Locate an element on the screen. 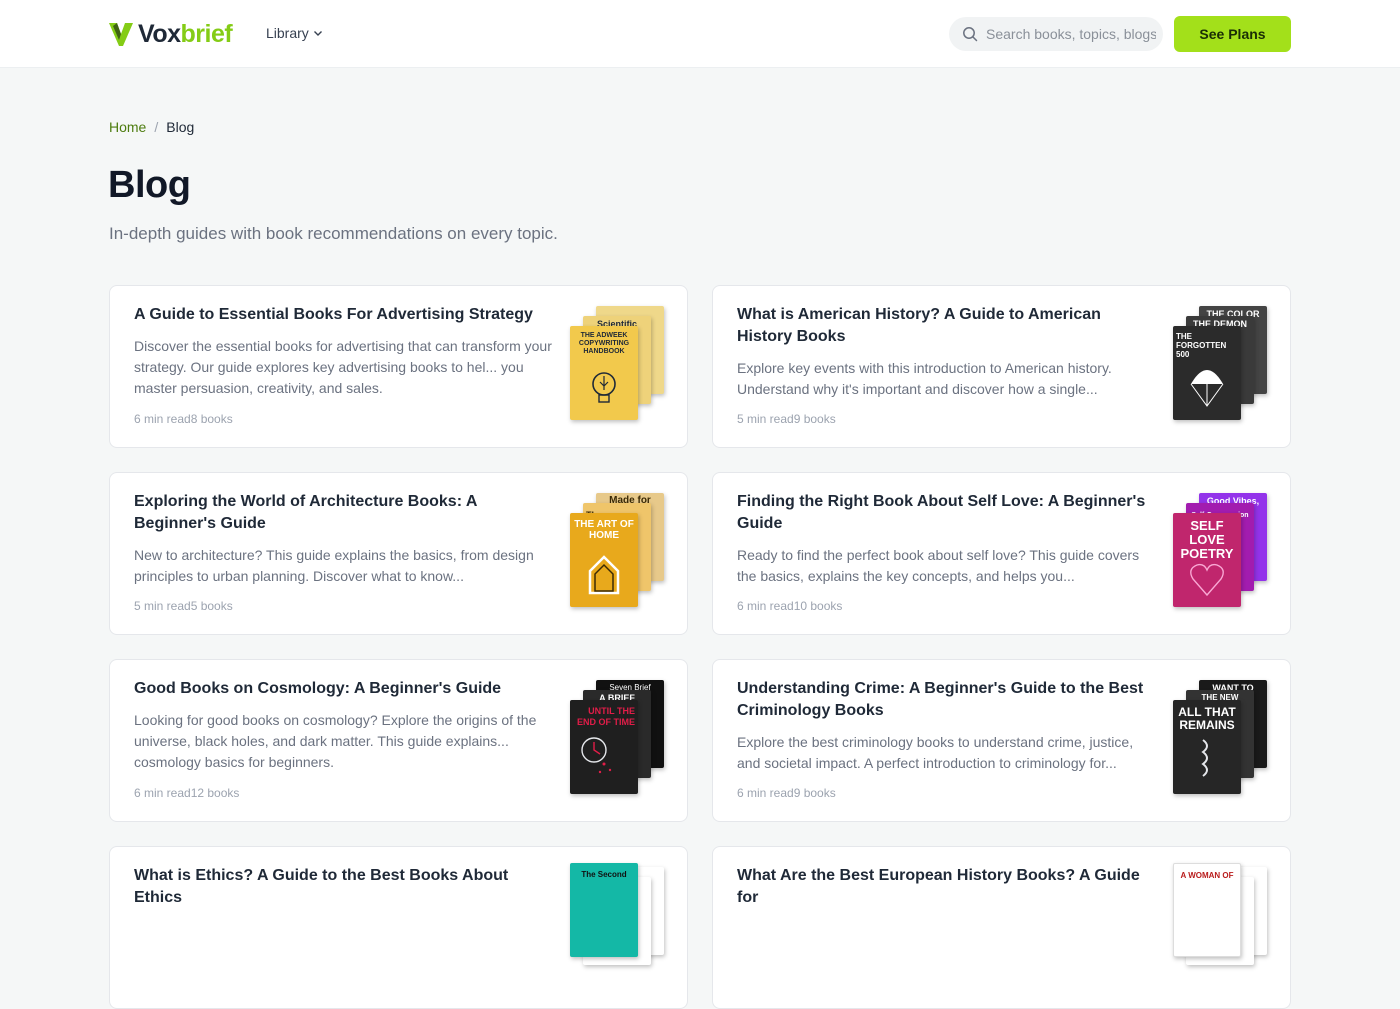 The height and width of the screenshot is (1009, 1400). voxbrief-logo: Voxbrief is located at coordinates (170, 34).